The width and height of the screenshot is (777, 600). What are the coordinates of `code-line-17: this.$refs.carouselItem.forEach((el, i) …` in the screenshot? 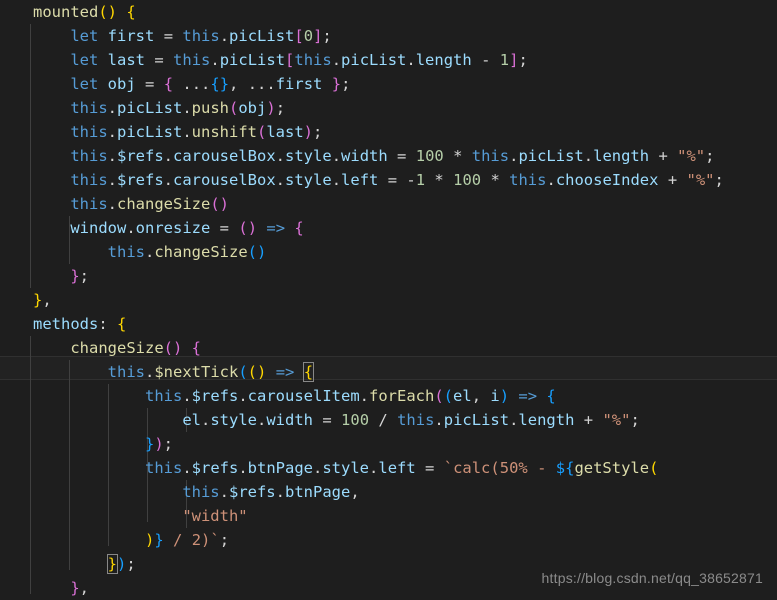 It's located at (388, 396).